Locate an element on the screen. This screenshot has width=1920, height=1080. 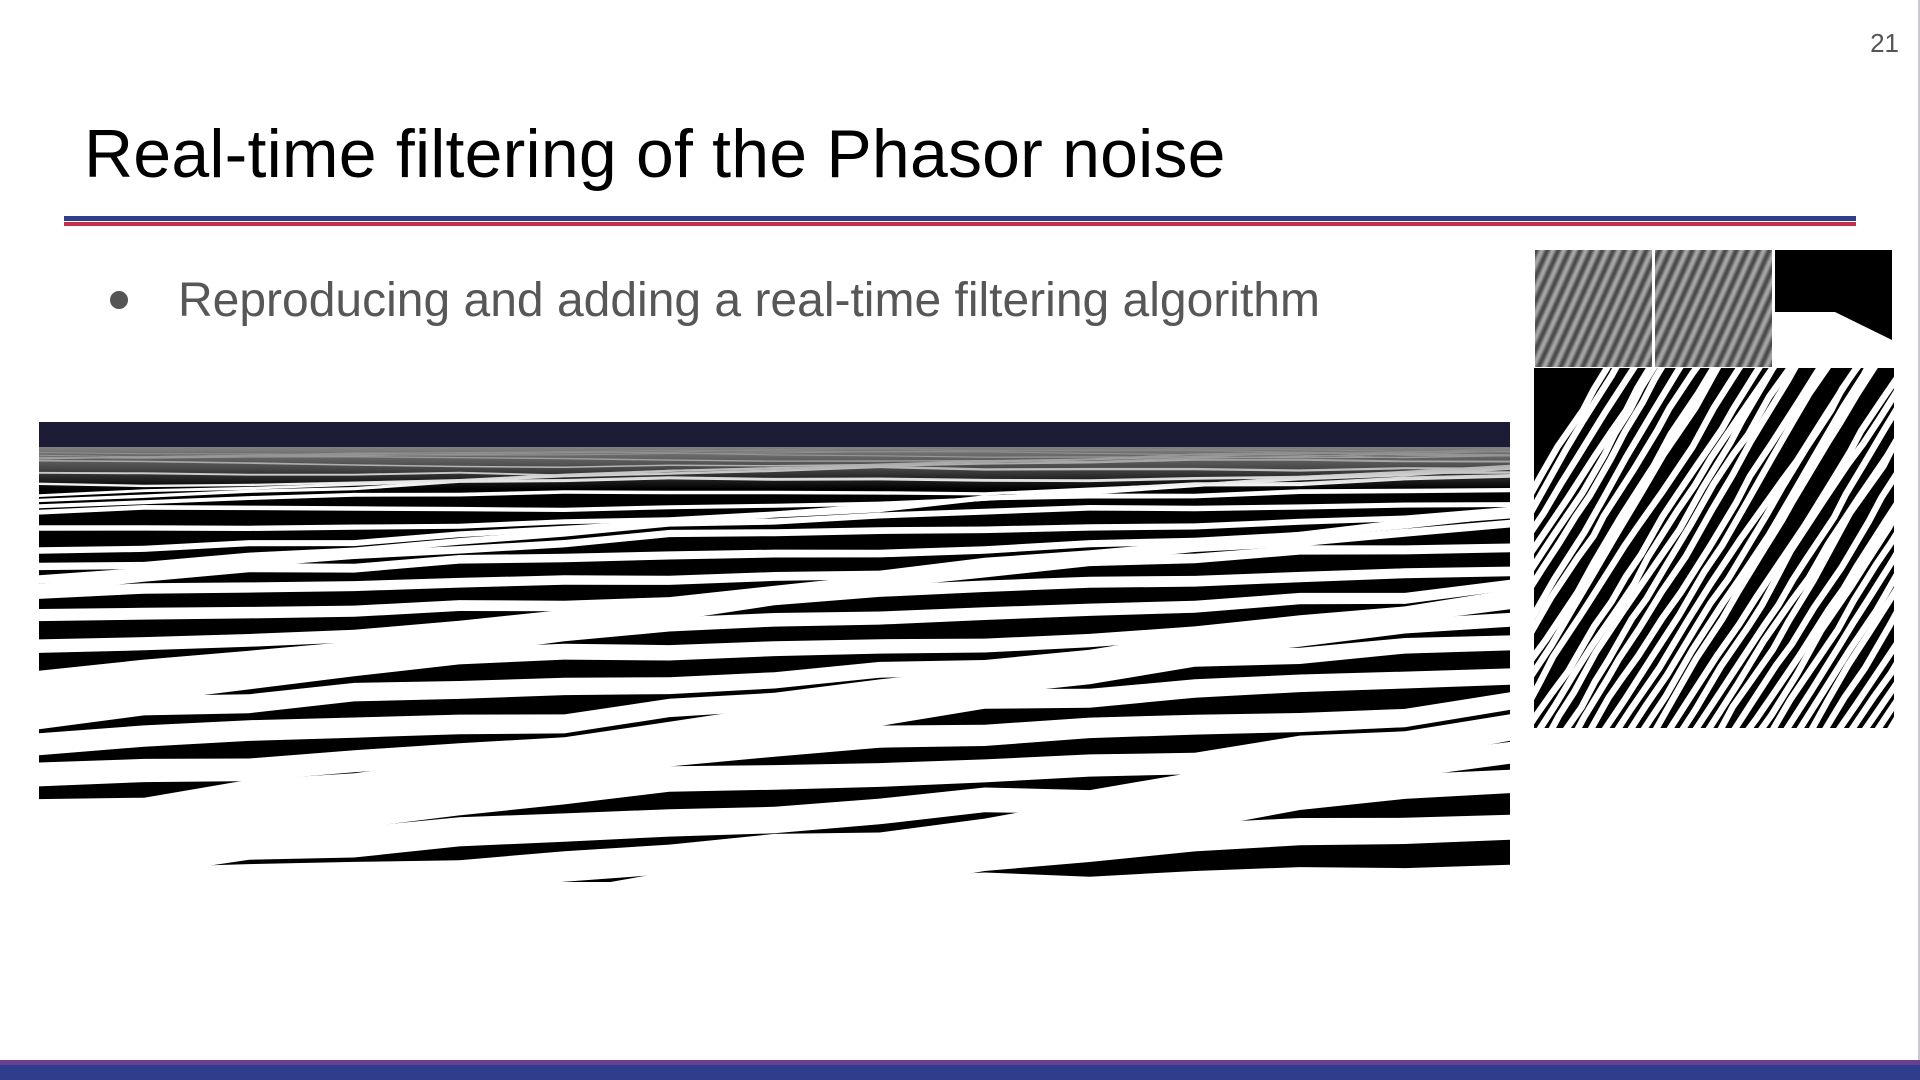
page-number: 21 is located at coordinates (1884, 43).